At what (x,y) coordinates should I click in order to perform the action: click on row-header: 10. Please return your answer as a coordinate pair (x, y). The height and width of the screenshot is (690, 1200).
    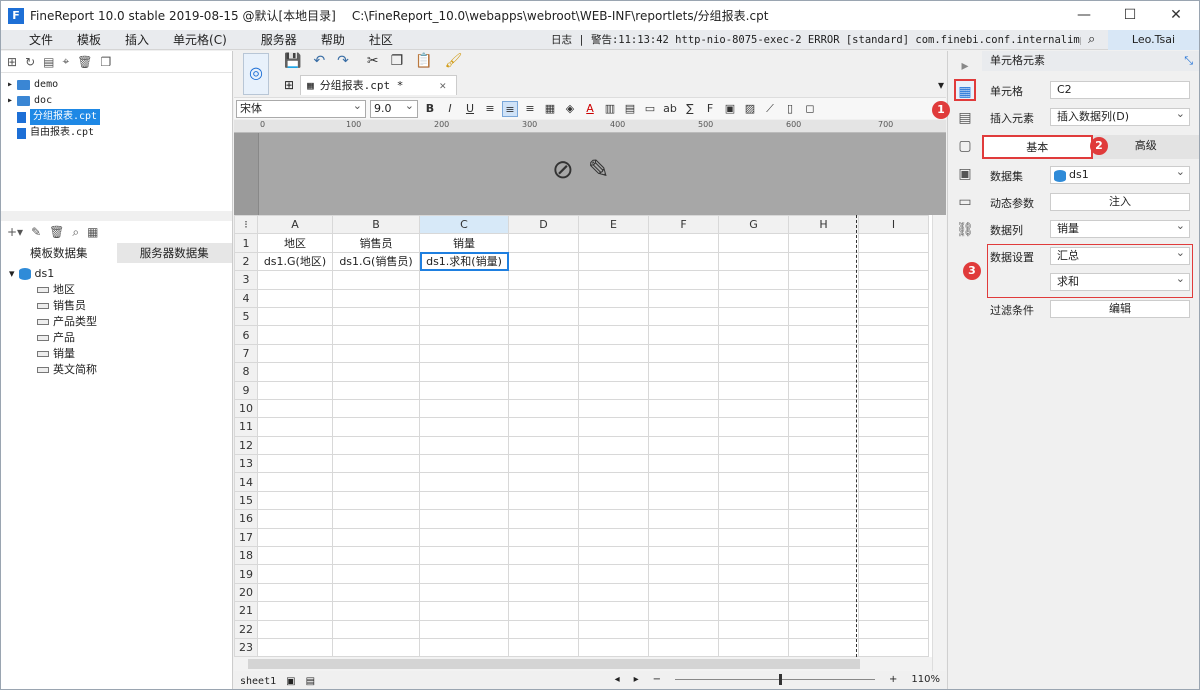
    Looking at the image, I should click on (246, 408).